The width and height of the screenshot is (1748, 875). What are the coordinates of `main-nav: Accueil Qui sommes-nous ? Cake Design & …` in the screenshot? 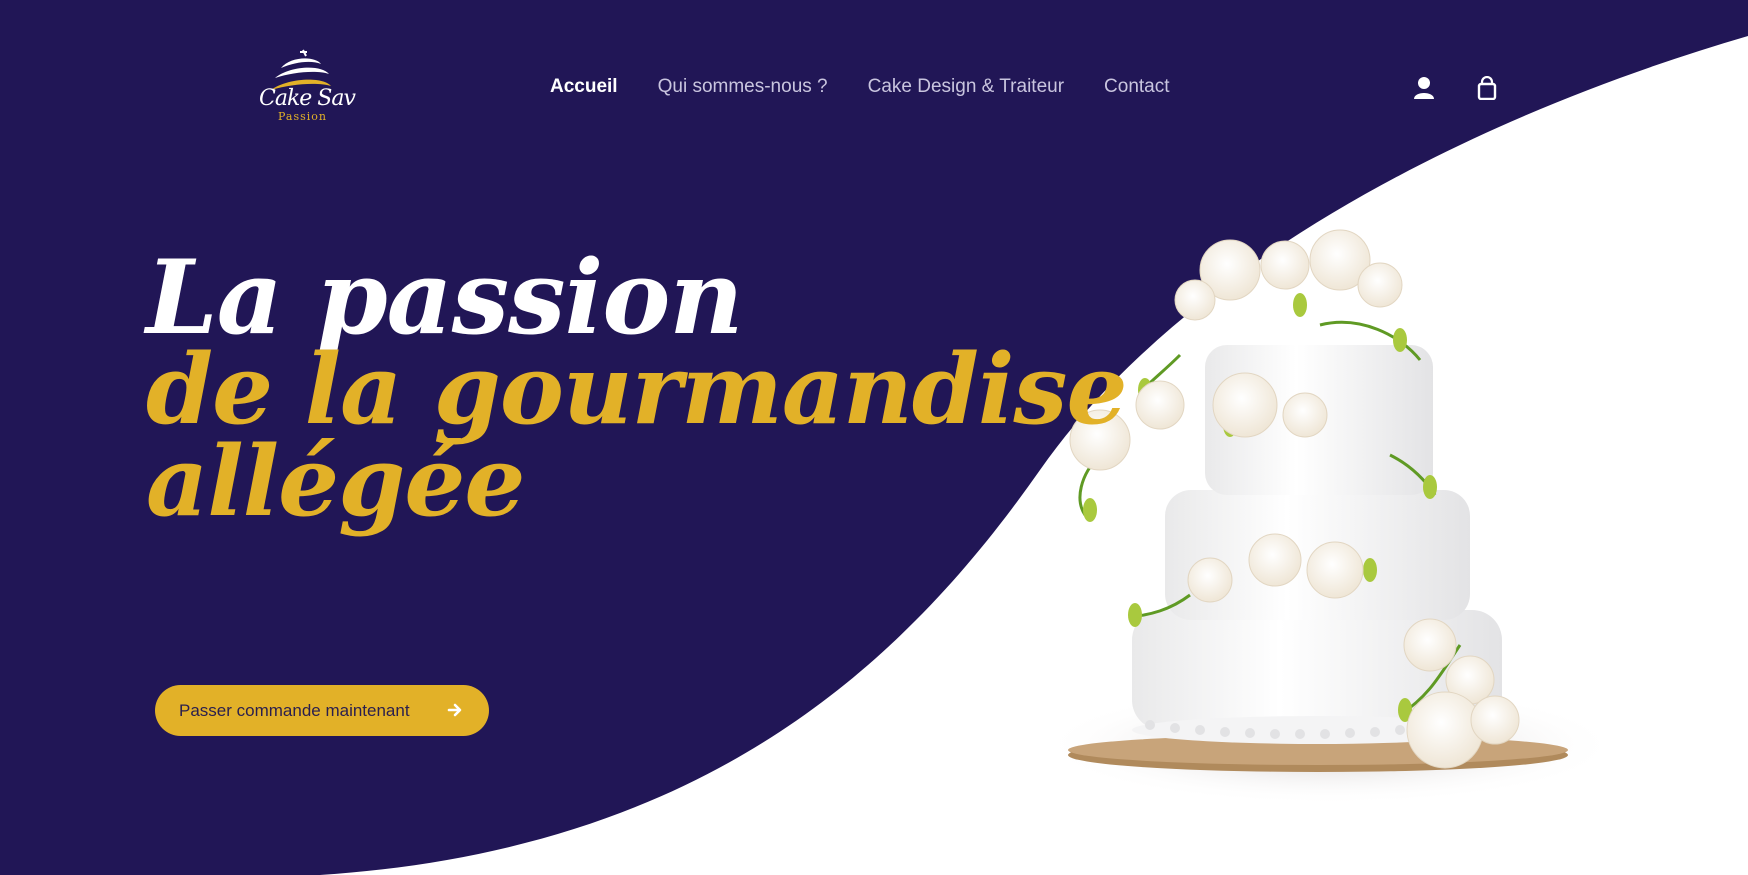 It's located at (860, 87).